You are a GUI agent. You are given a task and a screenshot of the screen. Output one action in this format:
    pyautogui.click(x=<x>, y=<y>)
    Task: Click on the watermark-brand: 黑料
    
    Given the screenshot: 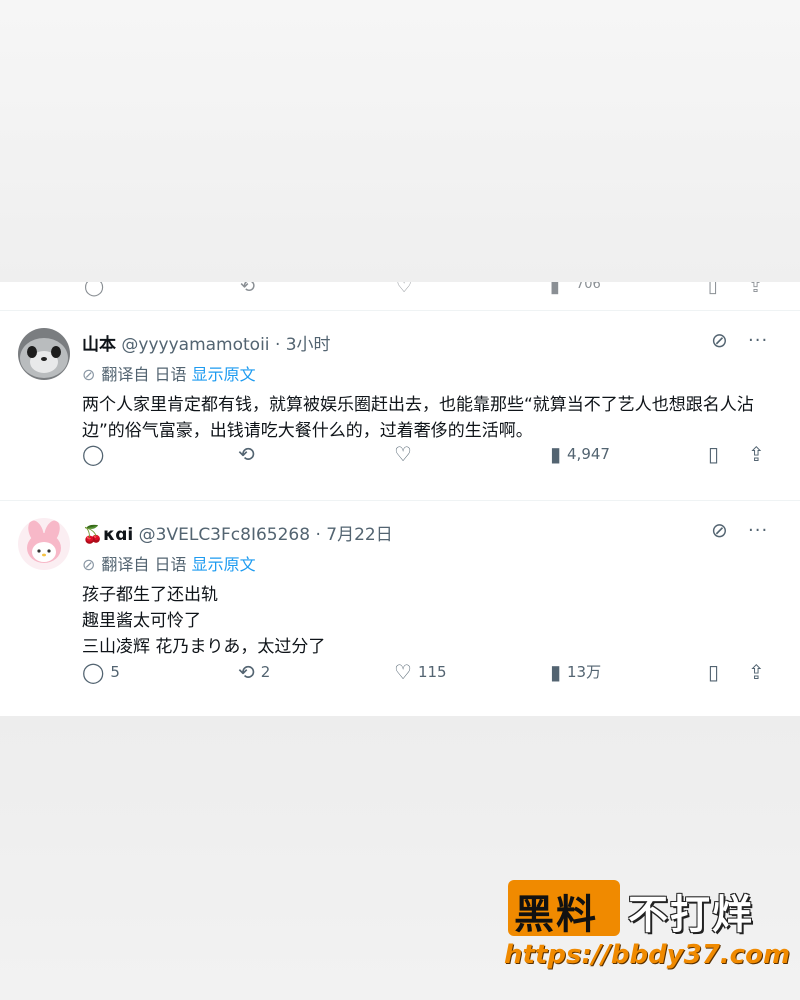 What is the action you would take?
    pyautogui.click(x=556, y=915)
    